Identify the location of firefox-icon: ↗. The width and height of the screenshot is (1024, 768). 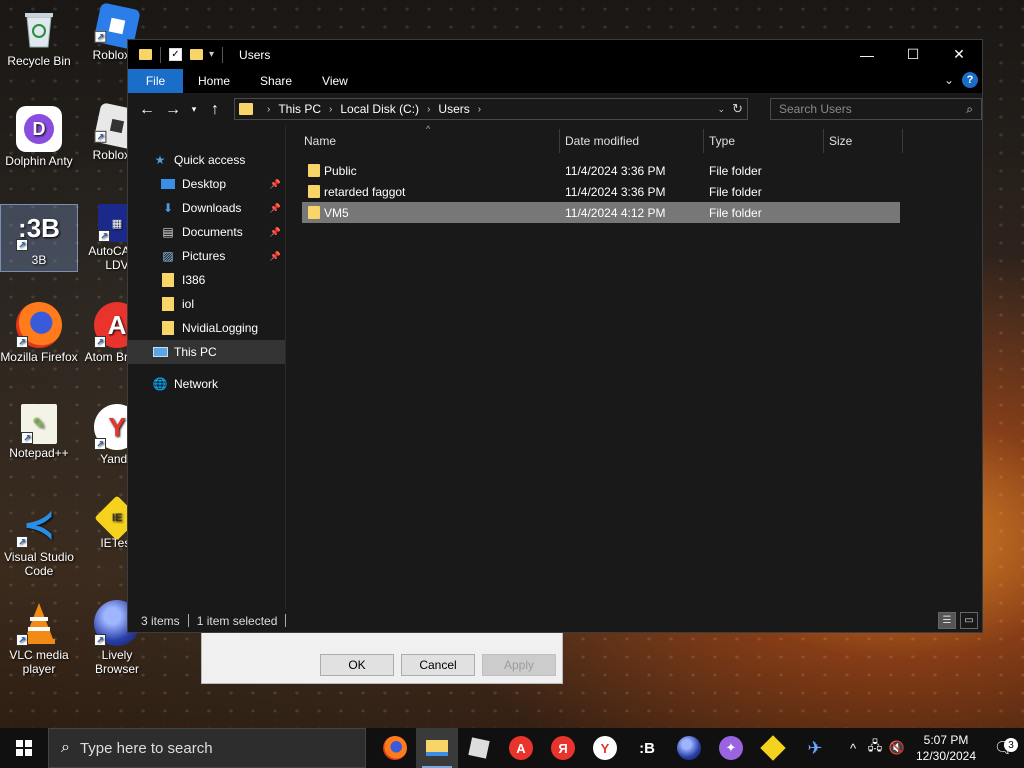
(39, 325).